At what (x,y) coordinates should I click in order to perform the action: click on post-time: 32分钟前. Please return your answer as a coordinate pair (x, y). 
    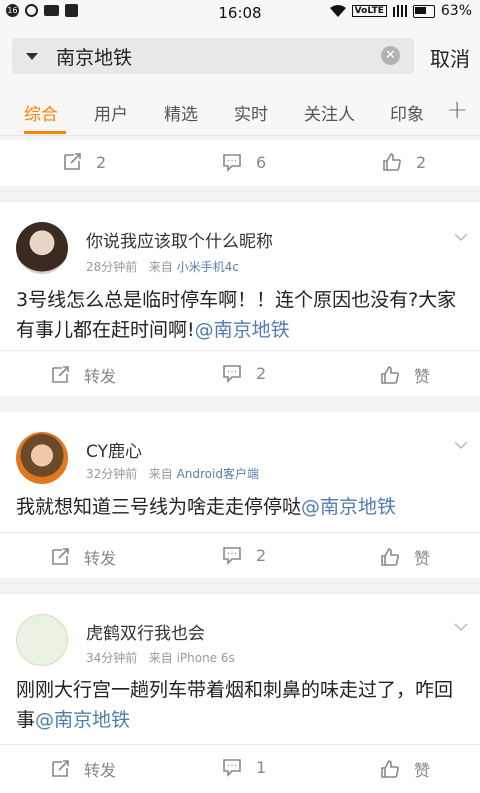
    Looking at the image, I should click on (112, 474).